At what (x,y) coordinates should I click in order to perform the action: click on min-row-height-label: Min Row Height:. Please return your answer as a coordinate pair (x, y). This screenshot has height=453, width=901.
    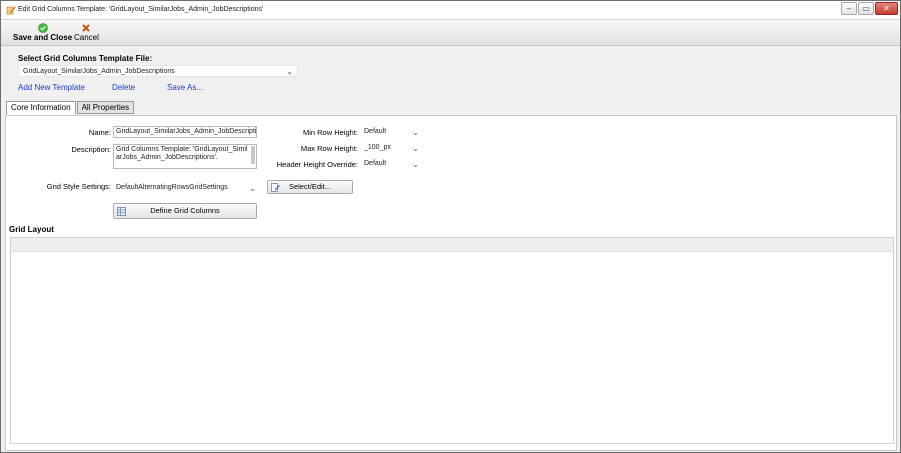
    Looking at the image, I should click on (330, 132).